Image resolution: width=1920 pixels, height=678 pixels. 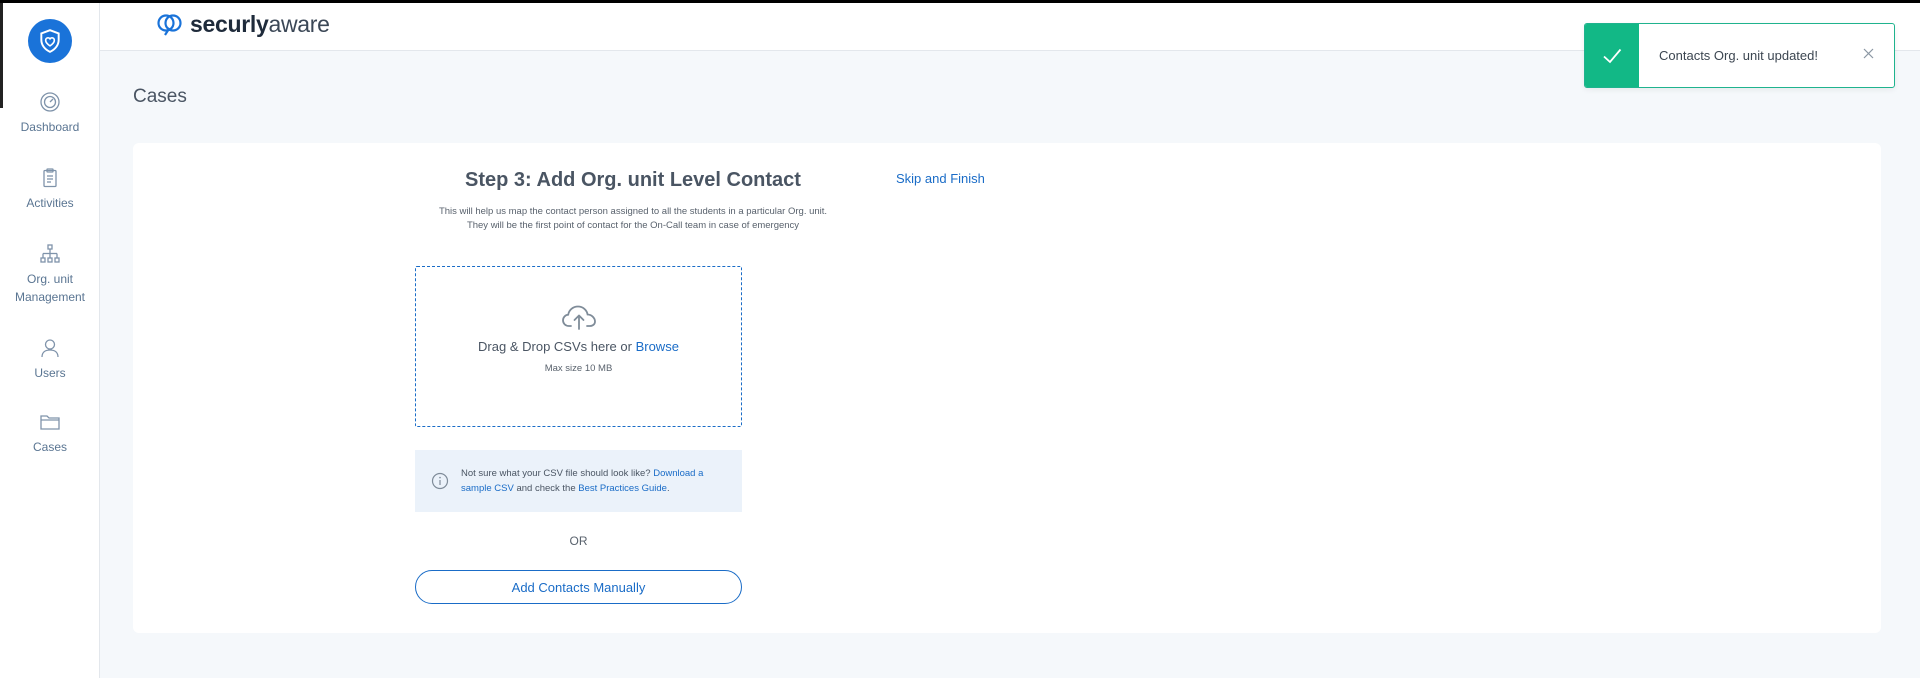 I want to click on sidebar-item-org-unit-management: Org. unit Management, so click(x=50, y=274).